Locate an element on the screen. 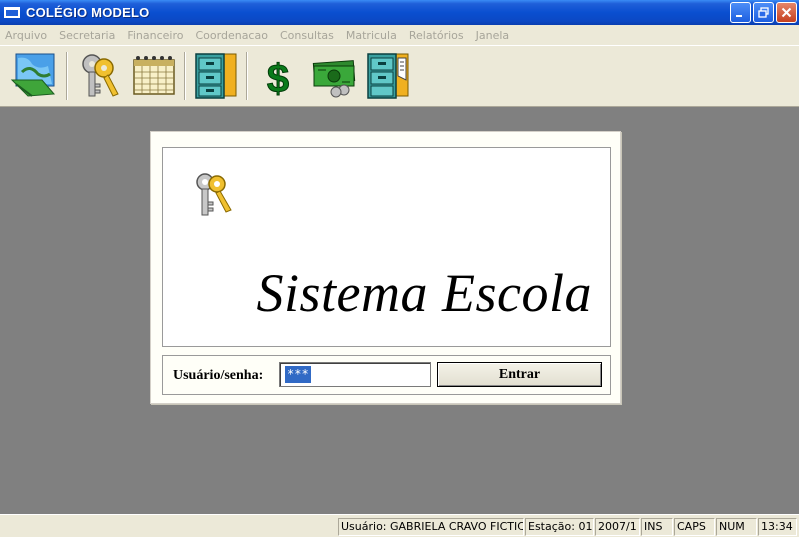  status-caps: CAPS is located at coordinates (694, 527).